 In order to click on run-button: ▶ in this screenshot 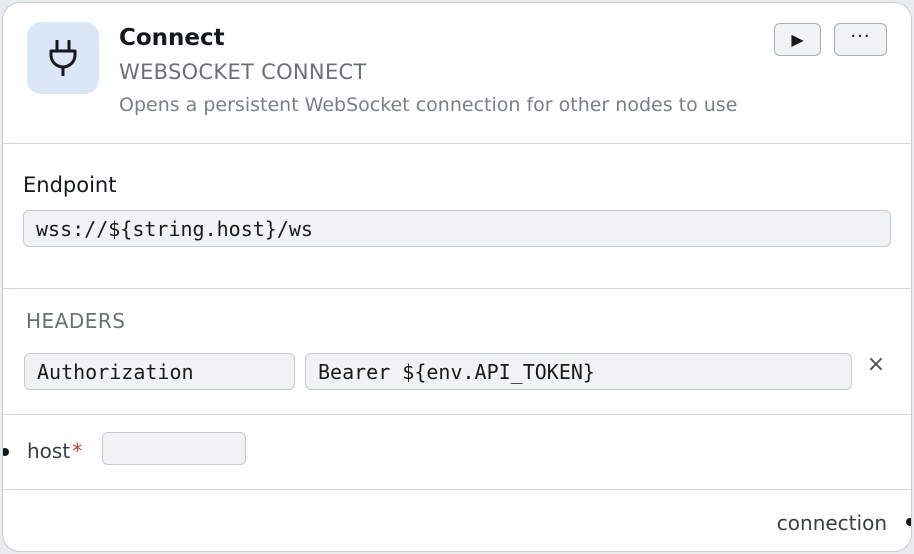, I will do `click(797, 39)`.